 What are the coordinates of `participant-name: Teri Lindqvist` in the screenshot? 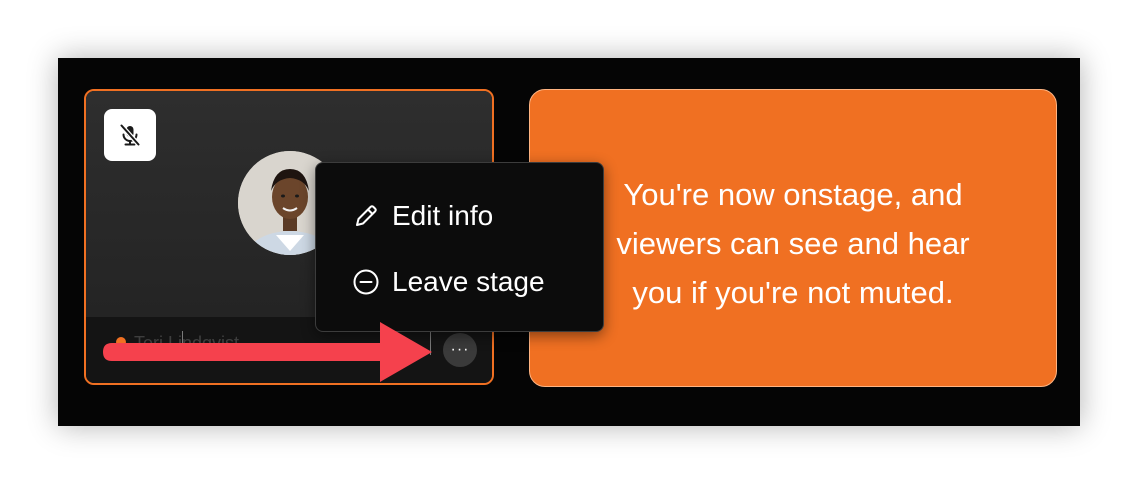 It's located at (187, 343).